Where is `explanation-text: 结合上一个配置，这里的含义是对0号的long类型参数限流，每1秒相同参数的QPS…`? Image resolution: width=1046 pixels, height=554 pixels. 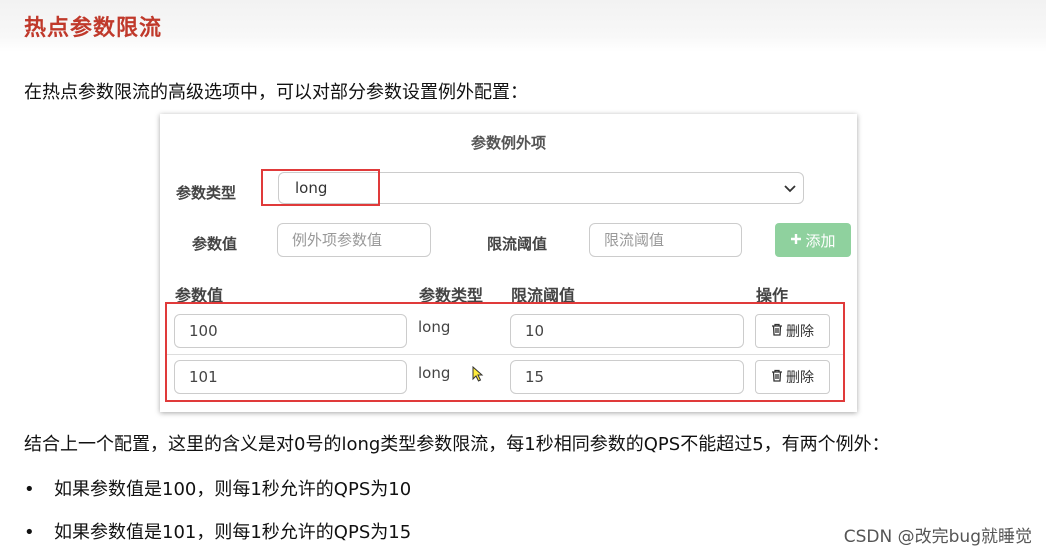 explanation-text: 结合上一个配置，这里的含义是对0号的long类型参数限流，每1秒相同参数的QPS… is located at coordinates (457, 444).